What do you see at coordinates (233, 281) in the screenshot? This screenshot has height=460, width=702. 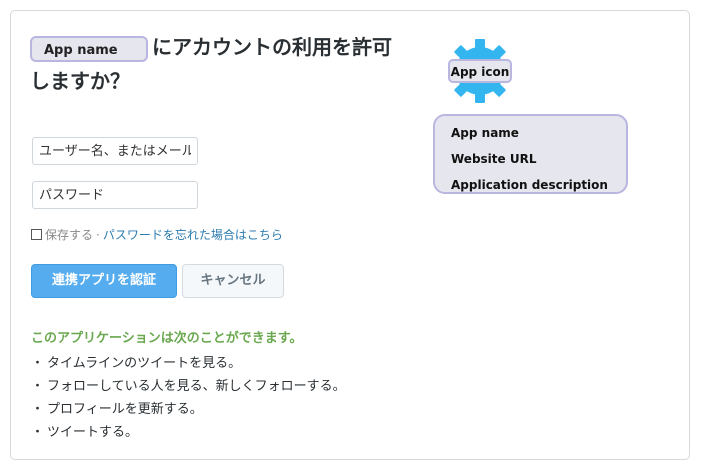 I see `cancel-button: キャンセル` at bounding box center [233, 281].